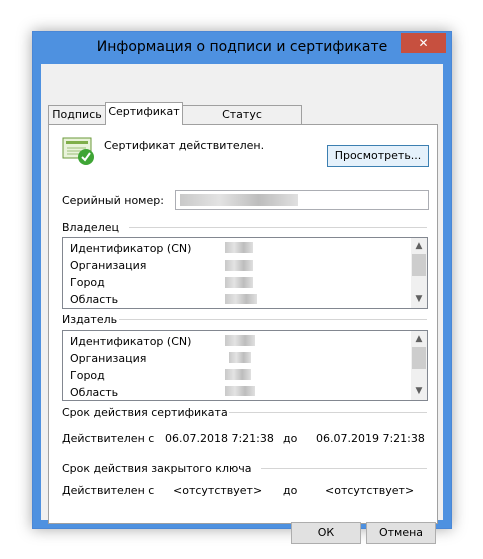  I want to click on issuer-row-region: Область, so click(94, 392).